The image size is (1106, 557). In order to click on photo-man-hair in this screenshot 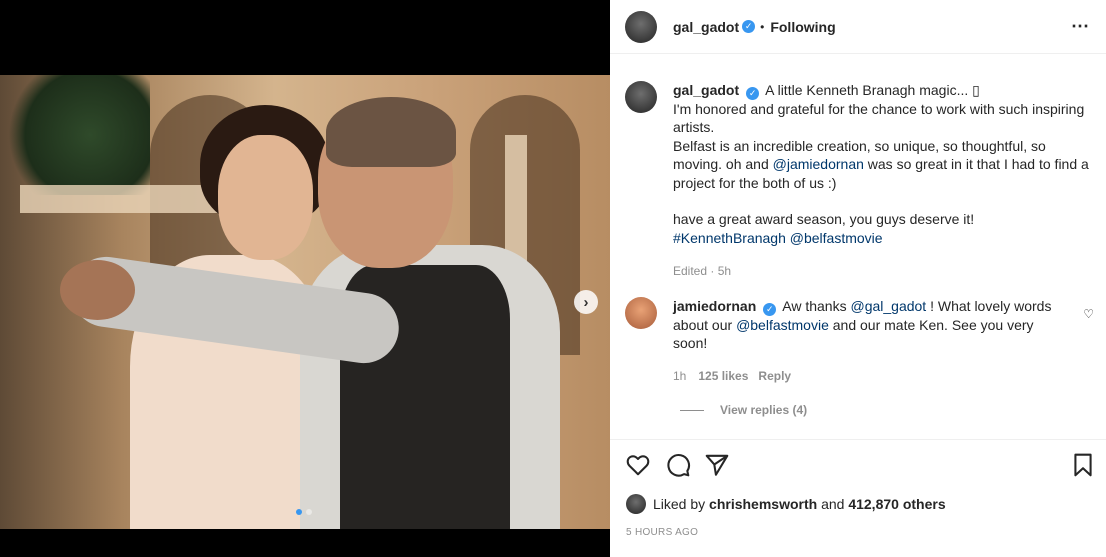, I will do `click(391, 132)`.